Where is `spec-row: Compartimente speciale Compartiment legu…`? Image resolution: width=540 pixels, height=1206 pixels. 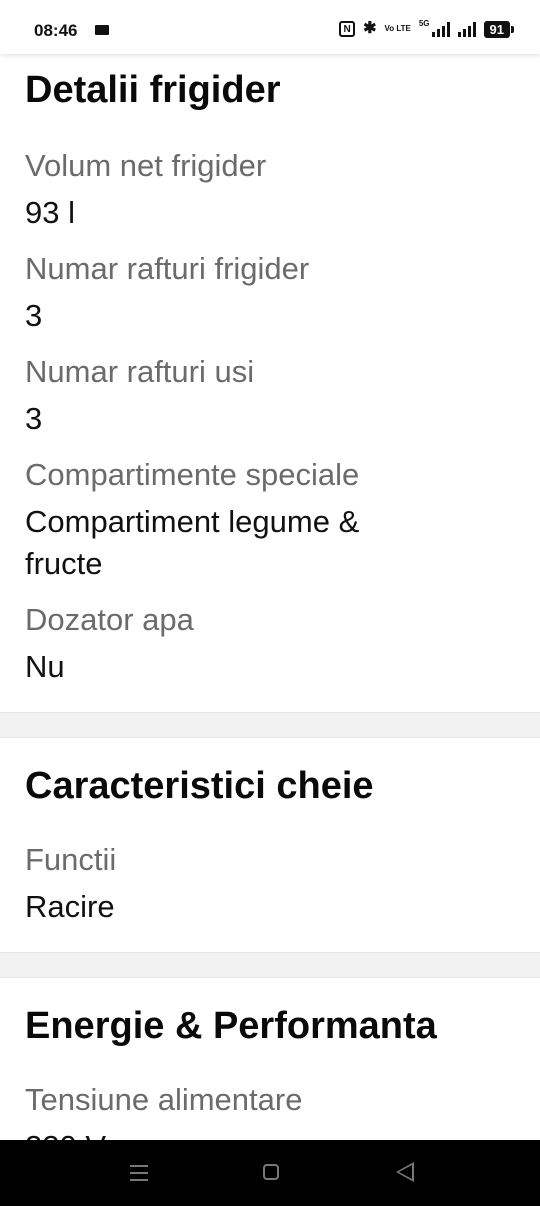 spec-row: Compartimente speciale Compartiment legu… is located at coordinates (270, 520).